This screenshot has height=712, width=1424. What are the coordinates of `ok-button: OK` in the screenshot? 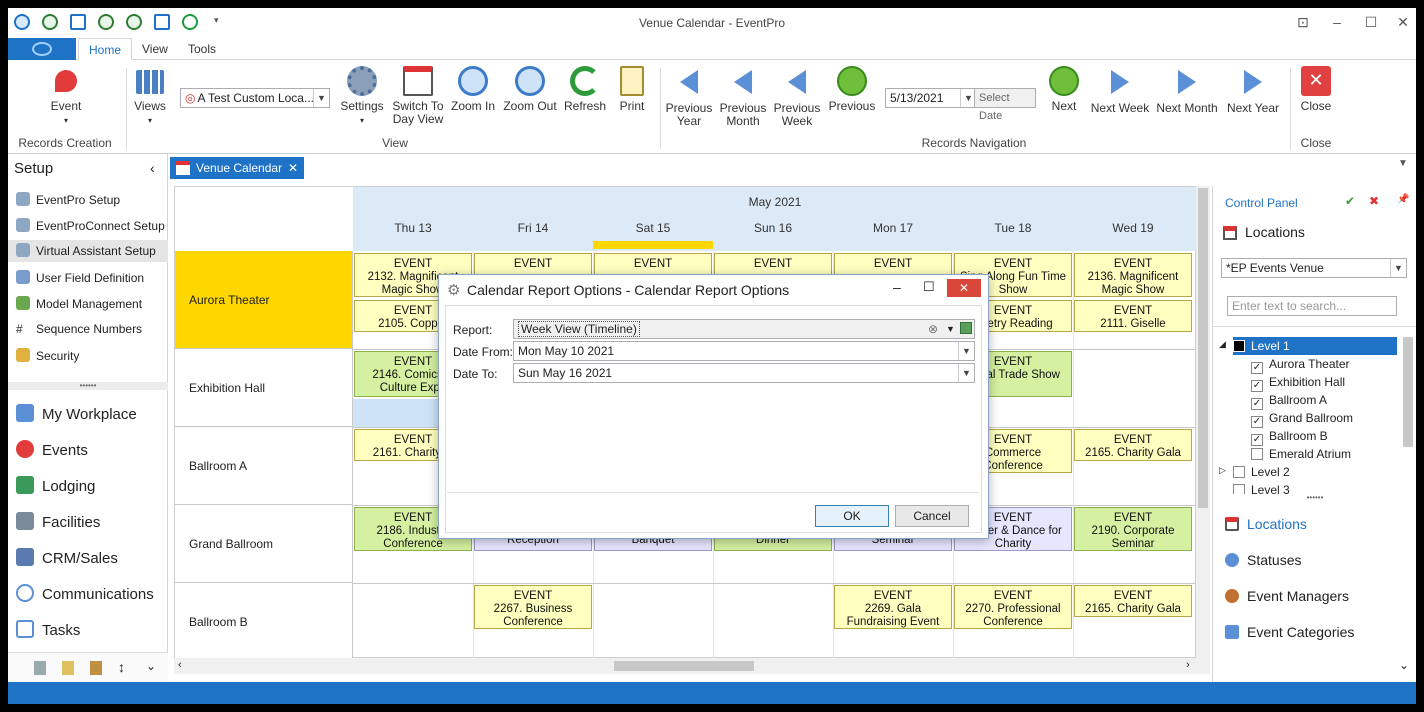 It's located at (852, 516).